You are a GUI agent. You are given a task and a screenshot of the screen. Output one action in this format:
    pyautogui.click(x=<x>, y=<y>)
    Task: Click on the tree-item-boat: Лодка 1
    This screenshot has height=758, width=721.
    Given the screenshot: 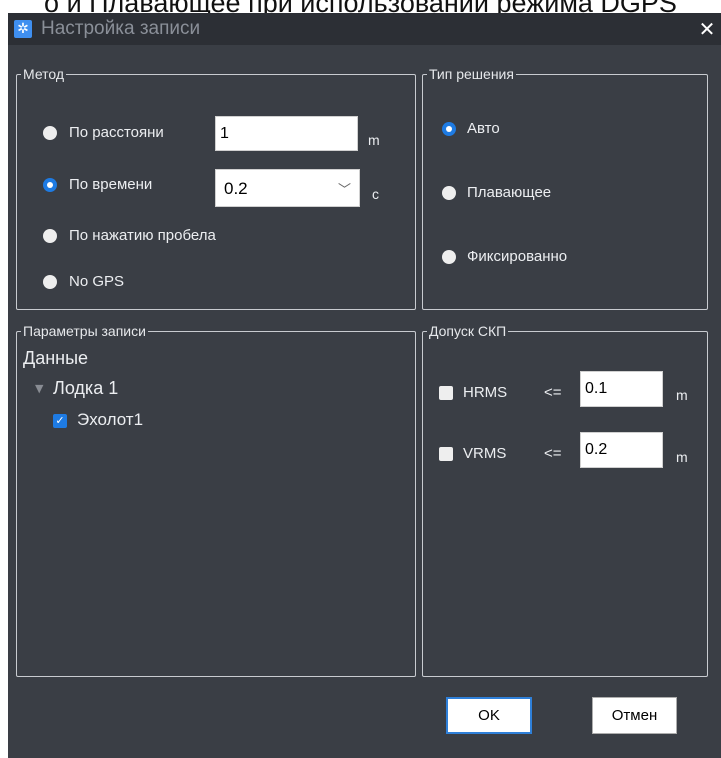 What is the action you would take?
    pyautogui.click(x=85, y=388)
    